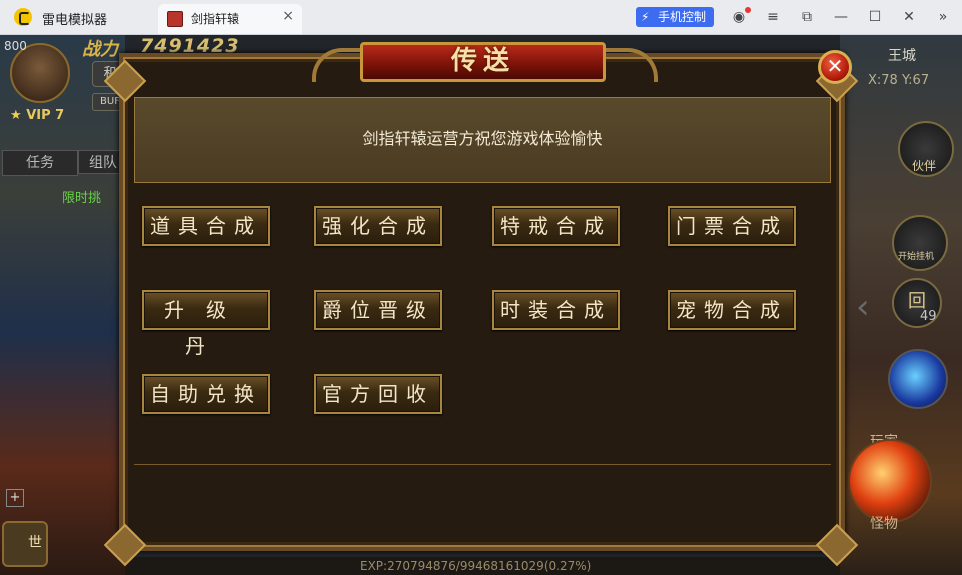 The width and height of the screenshot is (962, 575). I want to click on vip-badge: ★ VIP 7, so click(37, 115).